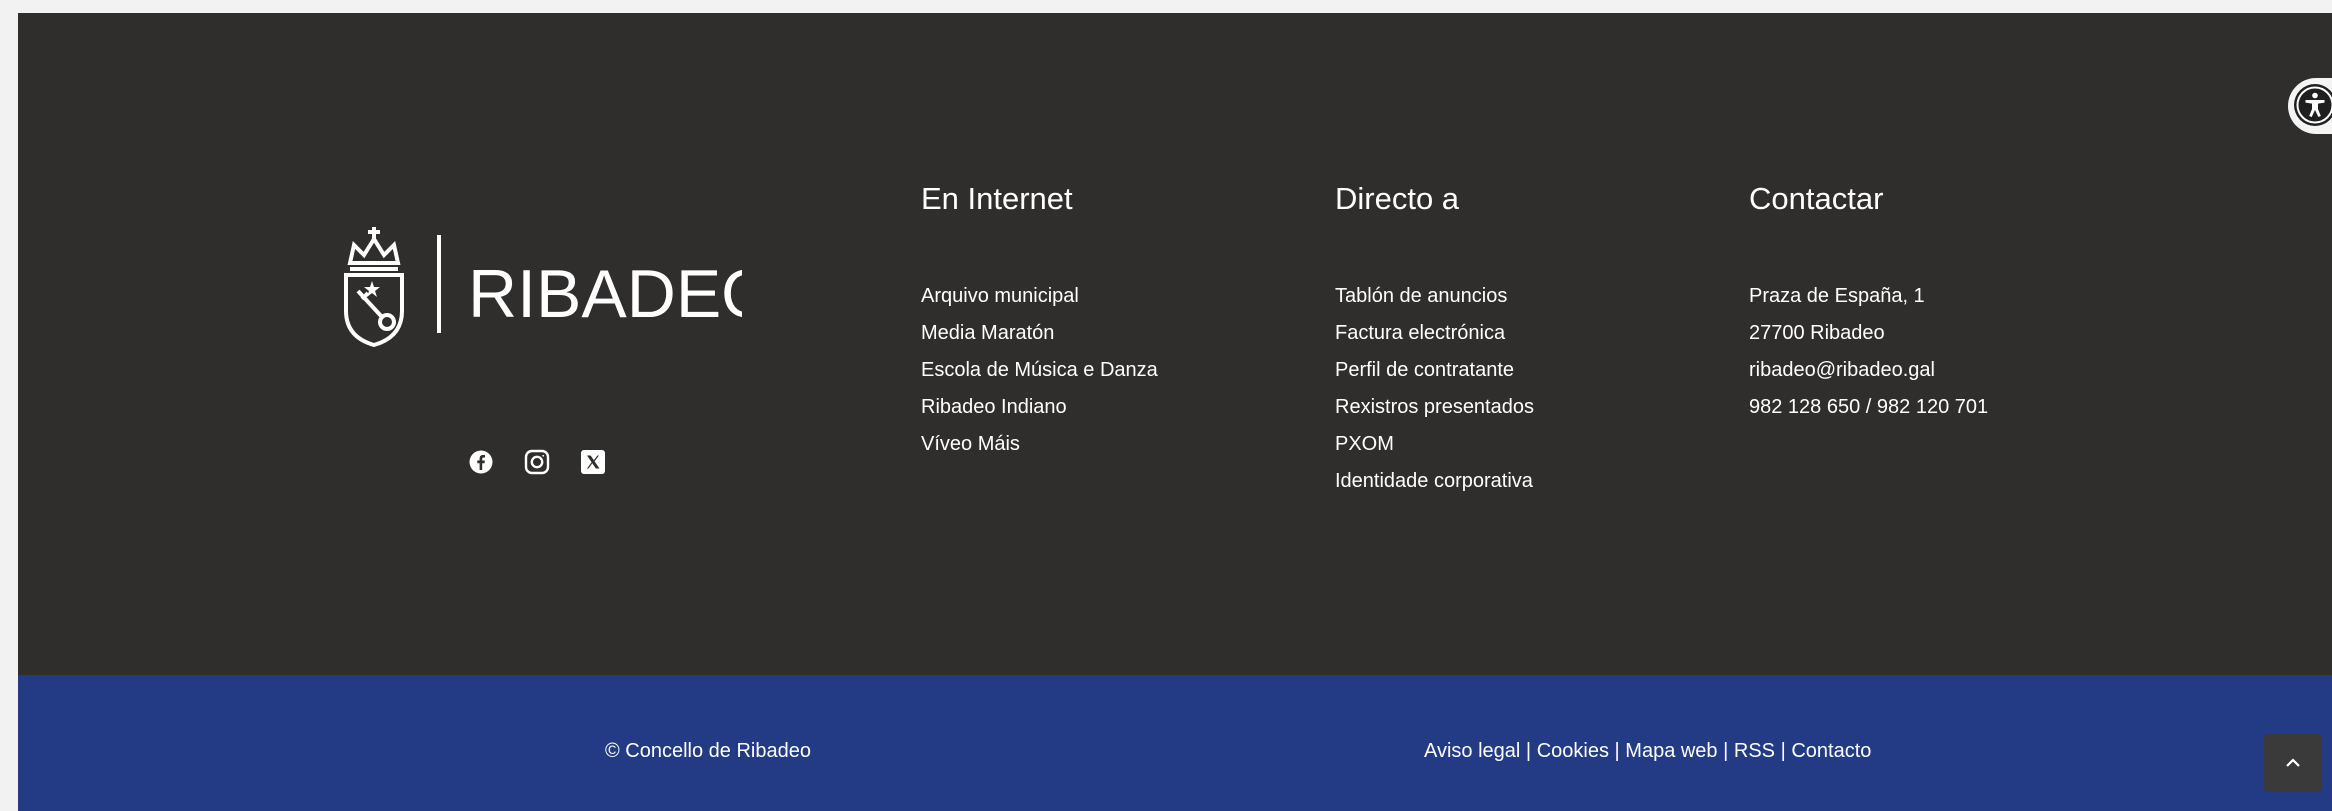 This screenshot has height=811, width=2332. What do you see at coordinates (708, 751) in the screenshot?
I see `copyright-text: © Concello de Ribadeo` at bounding box center [708, 751].